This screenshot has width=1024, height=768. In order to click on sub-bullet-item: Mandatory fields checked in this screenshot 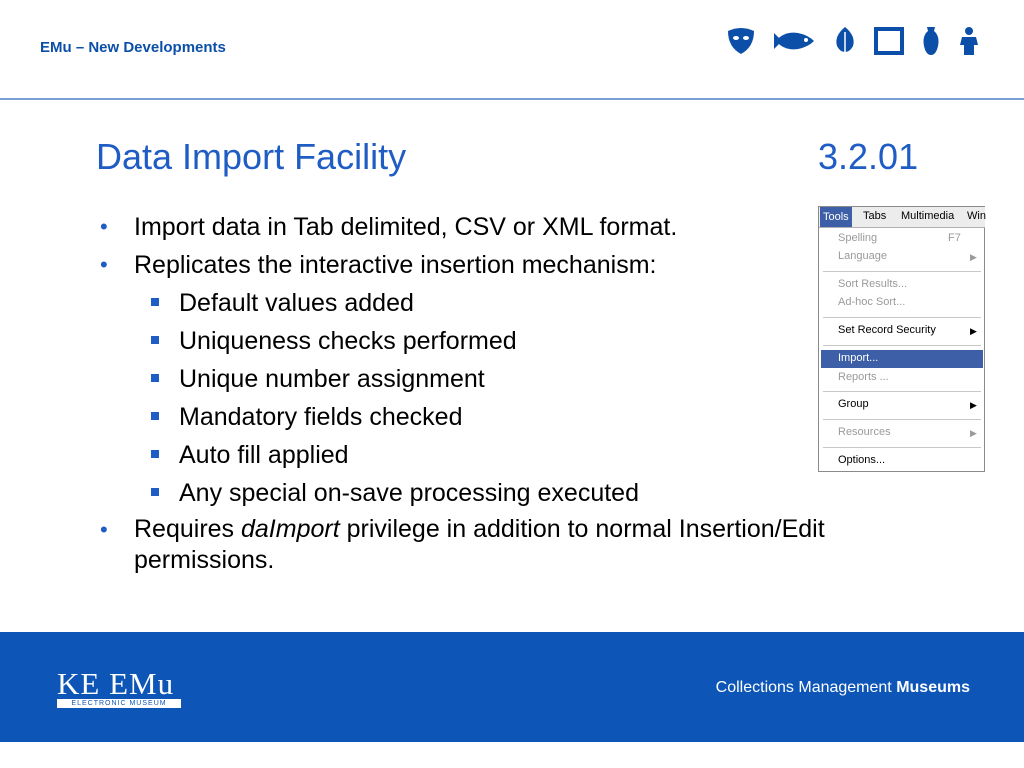, I will do `click(516, 417)`.